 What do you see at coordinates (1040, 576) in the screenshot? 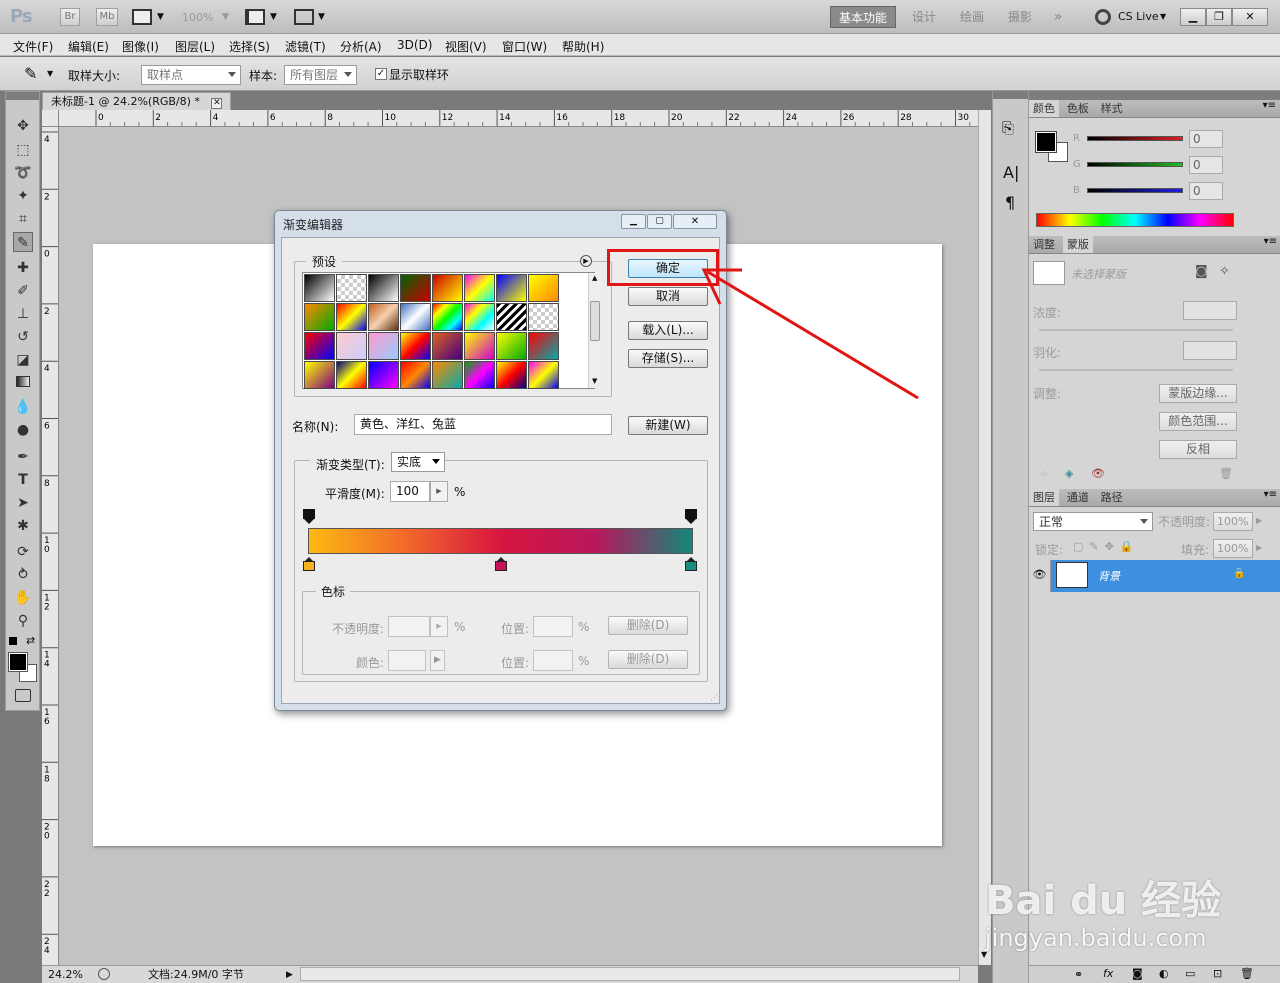
I see `visibility-eye-icon: 👁` at bounding box center [1040, 576].